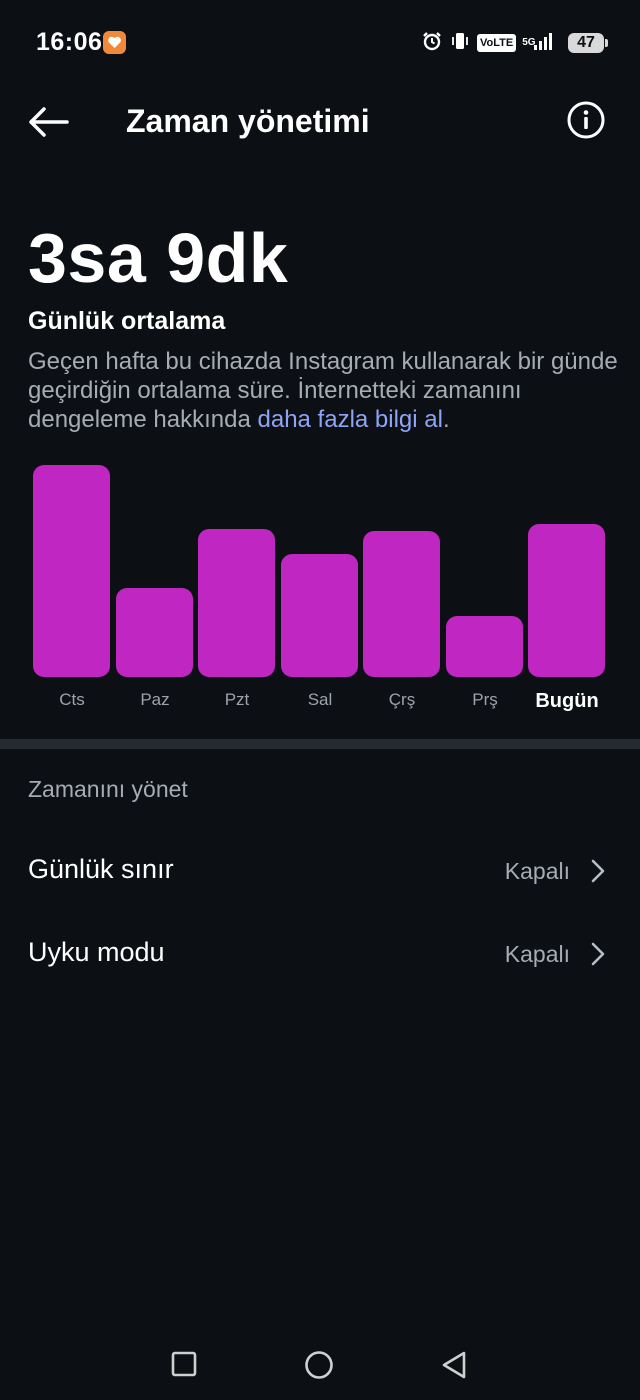 This screenshot has height=1400, width=640. I want to click on status-icons: VoLTE 5G 47, so click(514, 43).